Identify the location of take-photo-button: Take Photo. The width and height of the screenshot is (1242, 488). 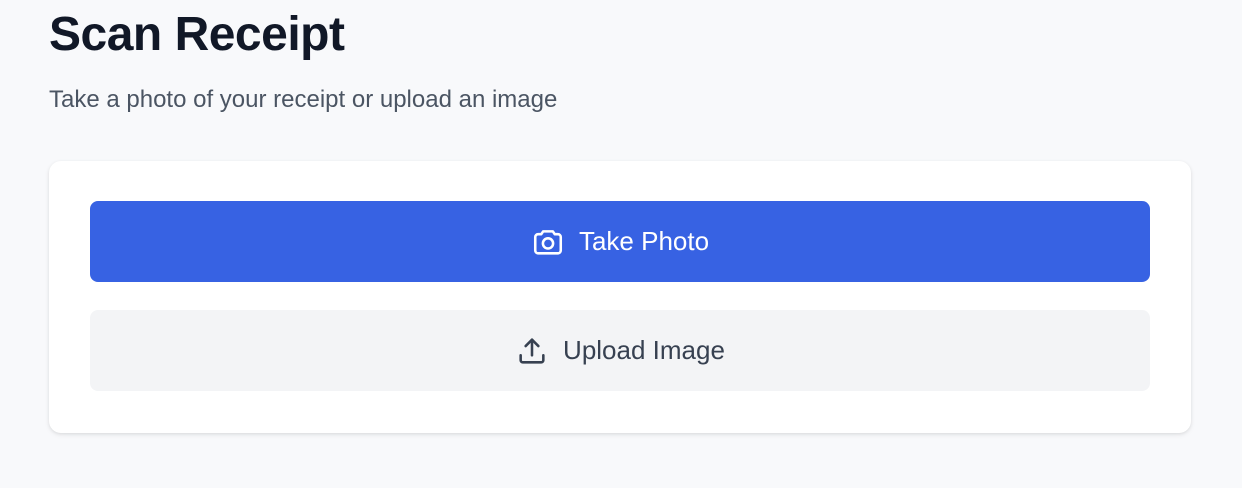
(620, 241).